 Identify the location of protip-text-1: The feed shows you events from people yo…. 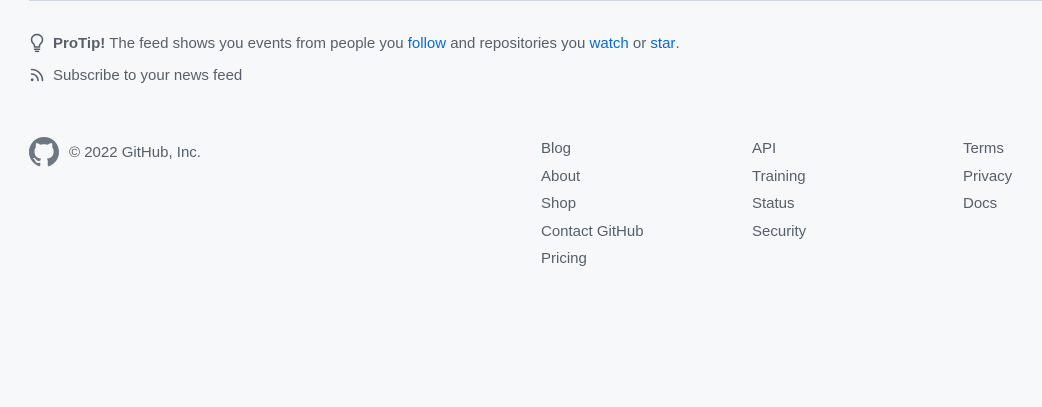
(256, 43).